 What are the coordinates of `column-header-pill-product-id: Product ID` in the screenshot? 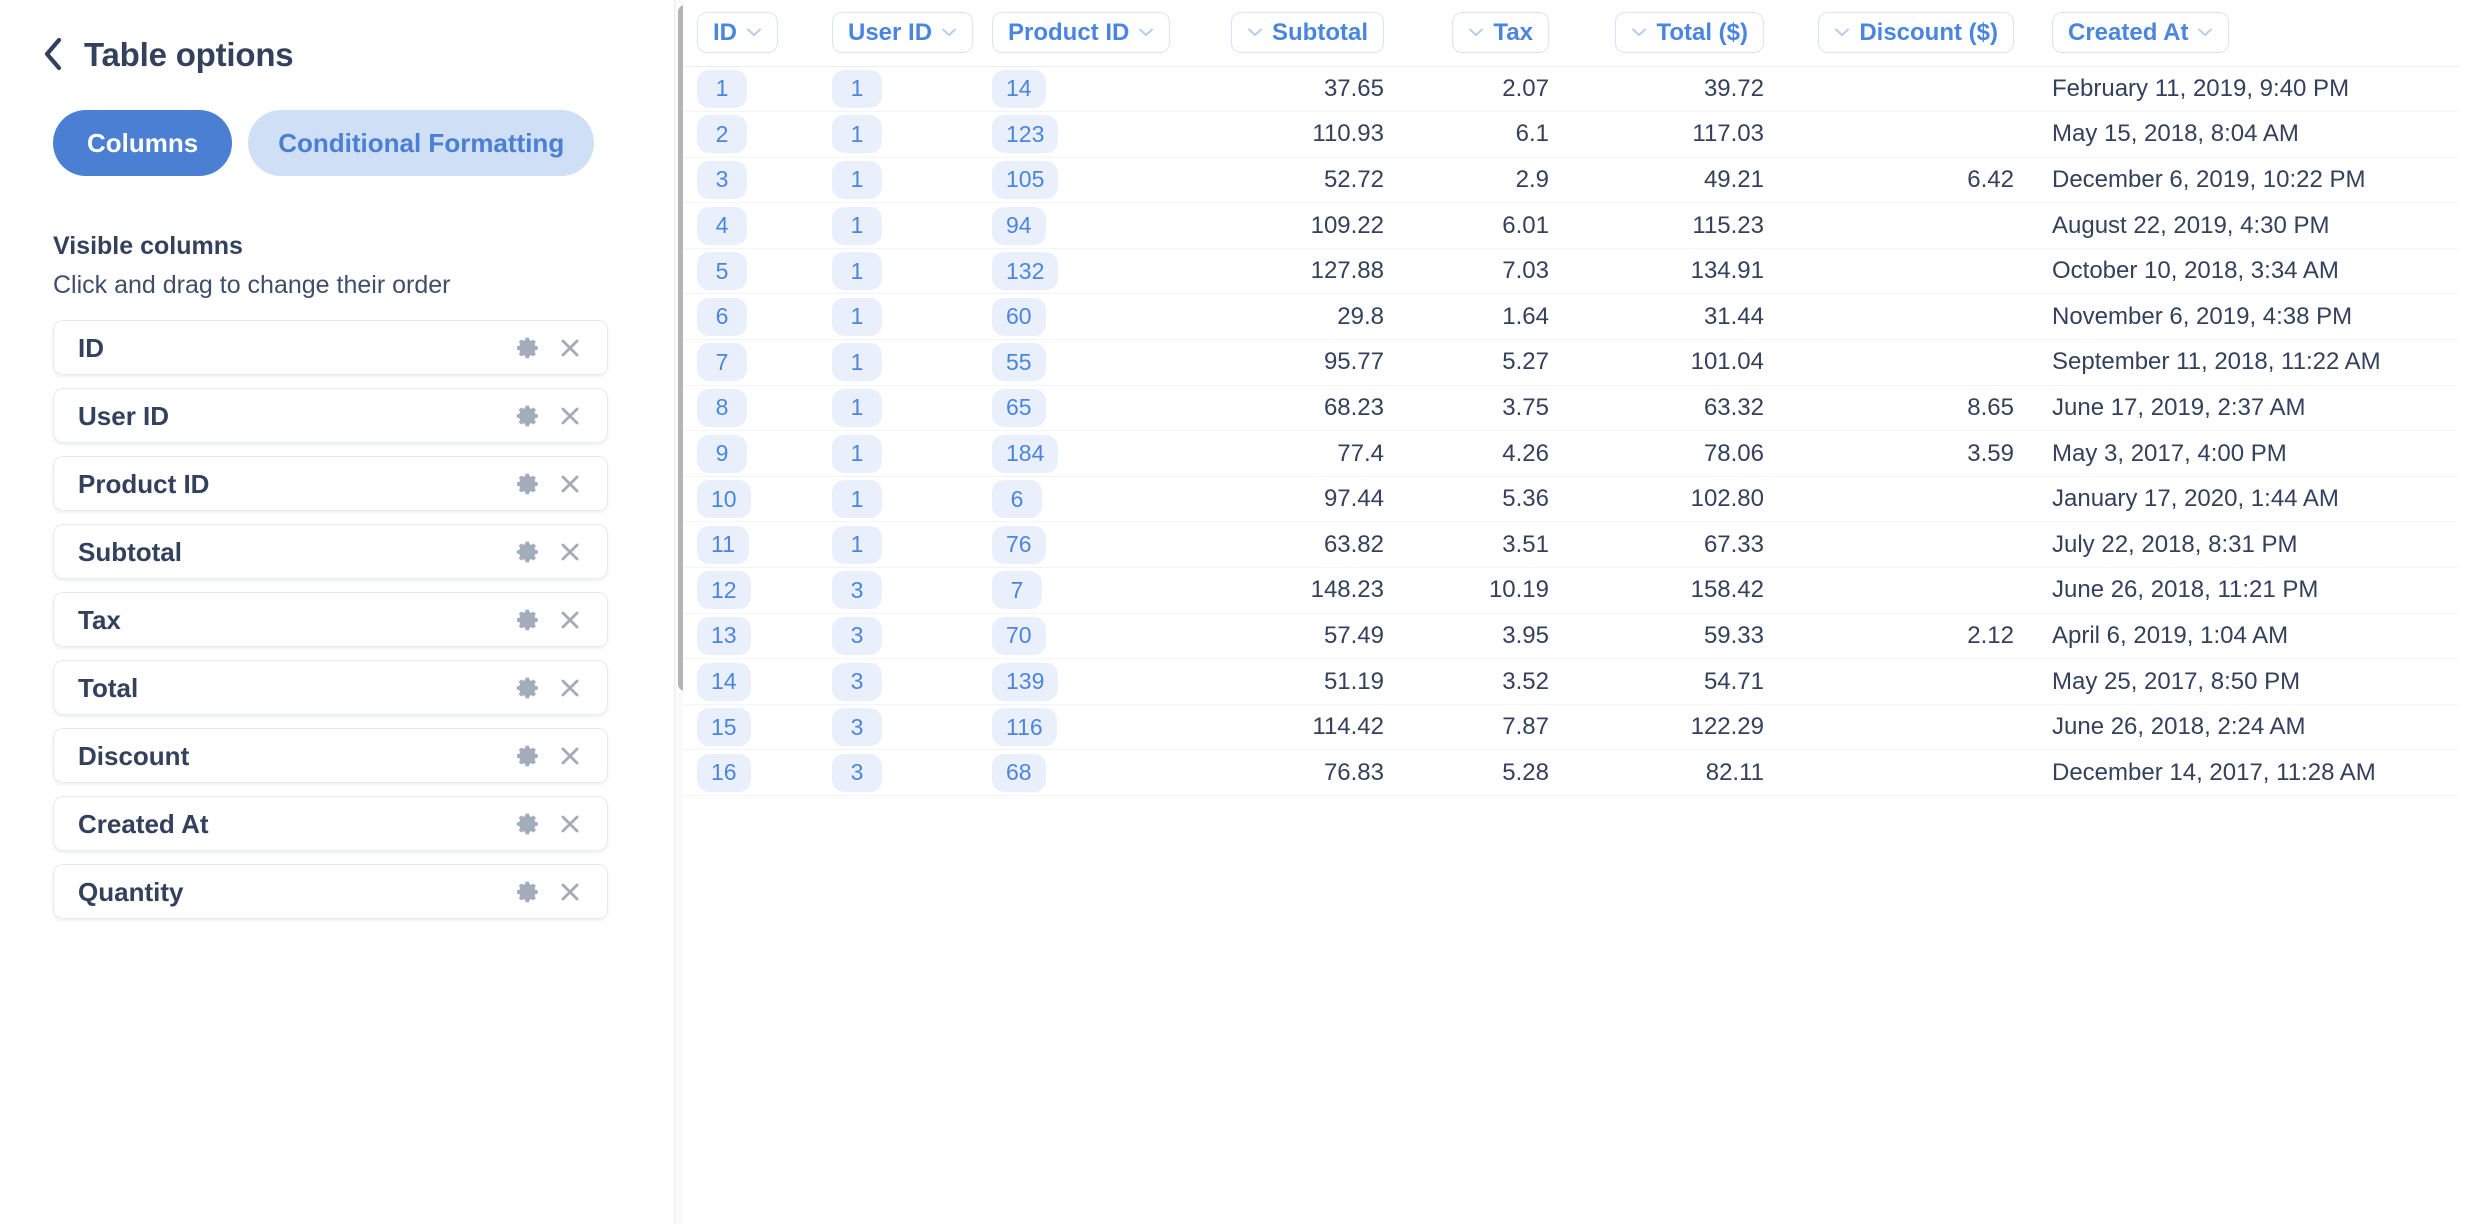 It's located at (1081, 33).